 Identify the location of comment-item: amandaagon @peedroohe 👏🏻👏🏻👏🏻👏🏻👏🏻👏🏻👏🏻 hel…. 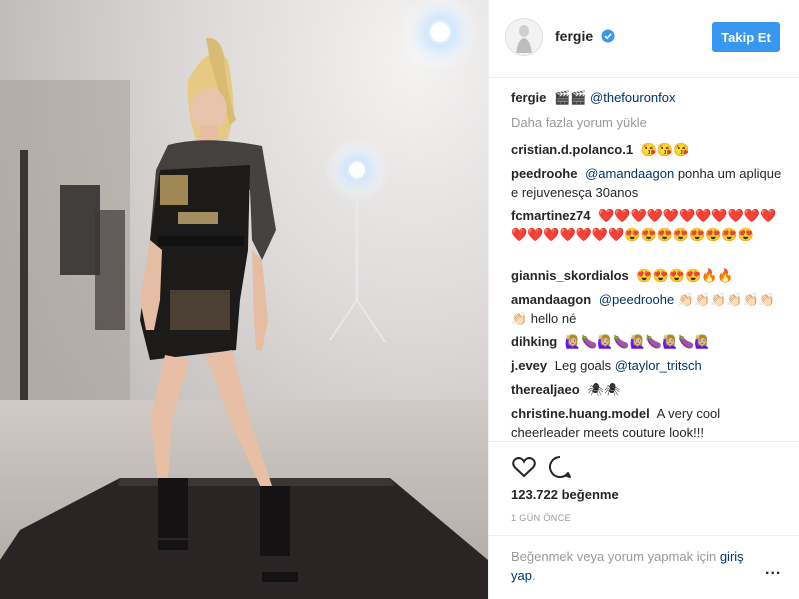
(649, 309).